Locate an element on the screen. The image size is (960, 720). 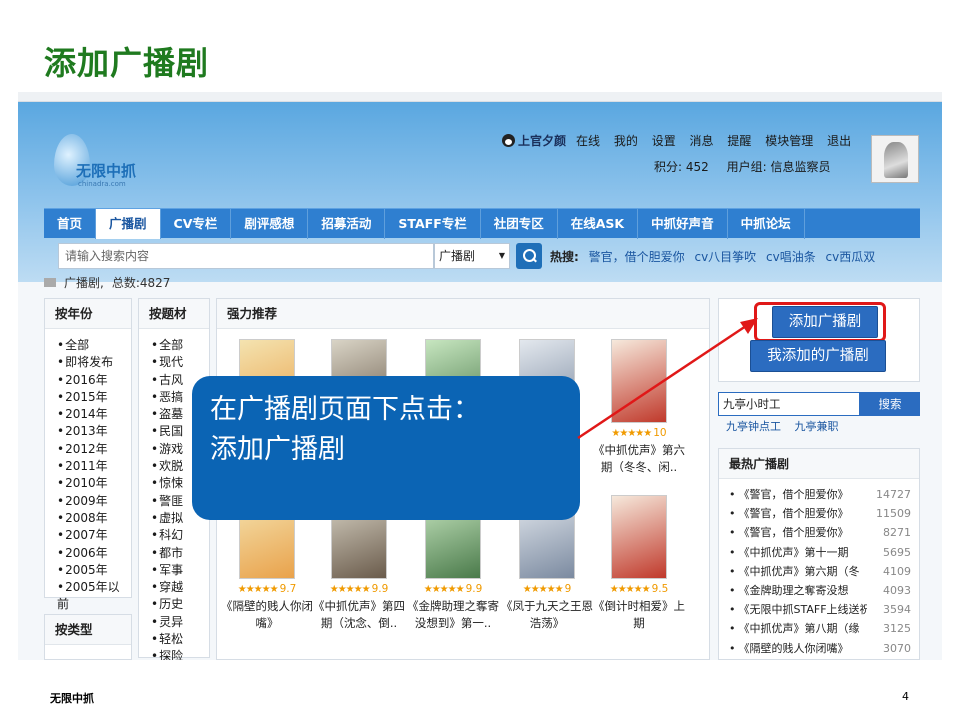
hot-term: cv八目筝吹 is located at coordinates (725, 257).